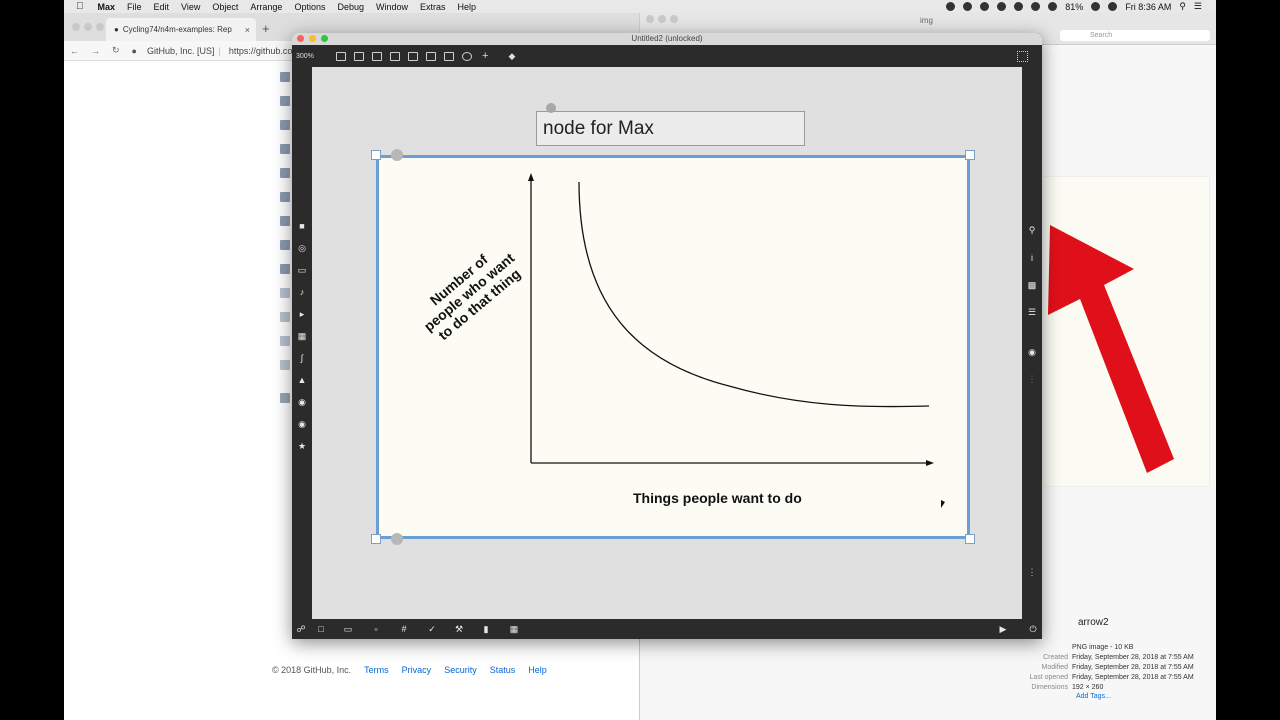  Describe the element at coordinates (321, 629) in the screenshot. I see `edit-mode-icon: □` at that location.